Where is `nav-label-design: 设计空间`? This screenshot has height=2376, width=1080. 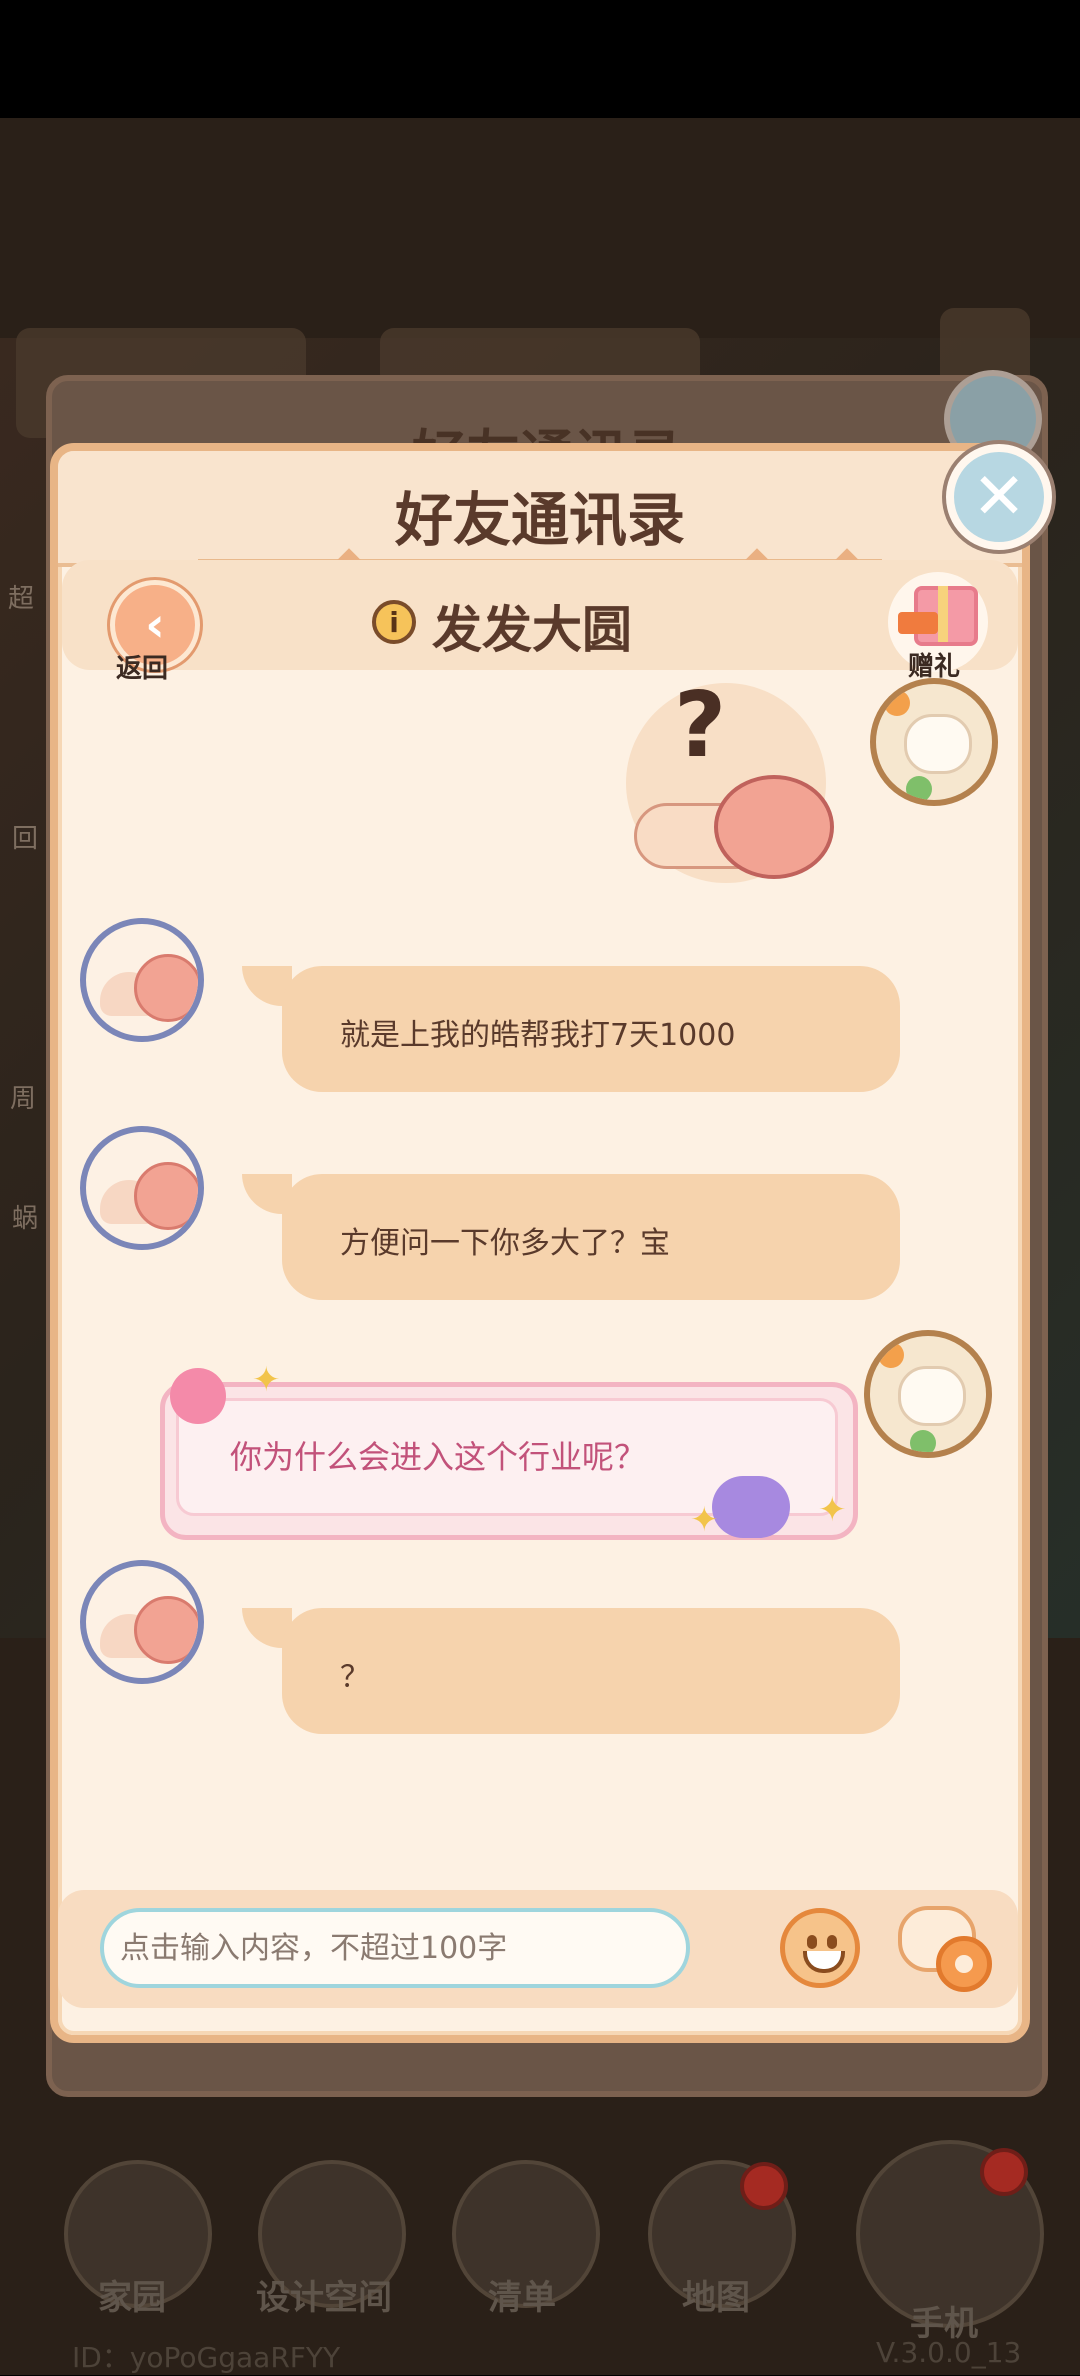 nav-label-design: 设计空间 is located at coordinates (324, 2294).